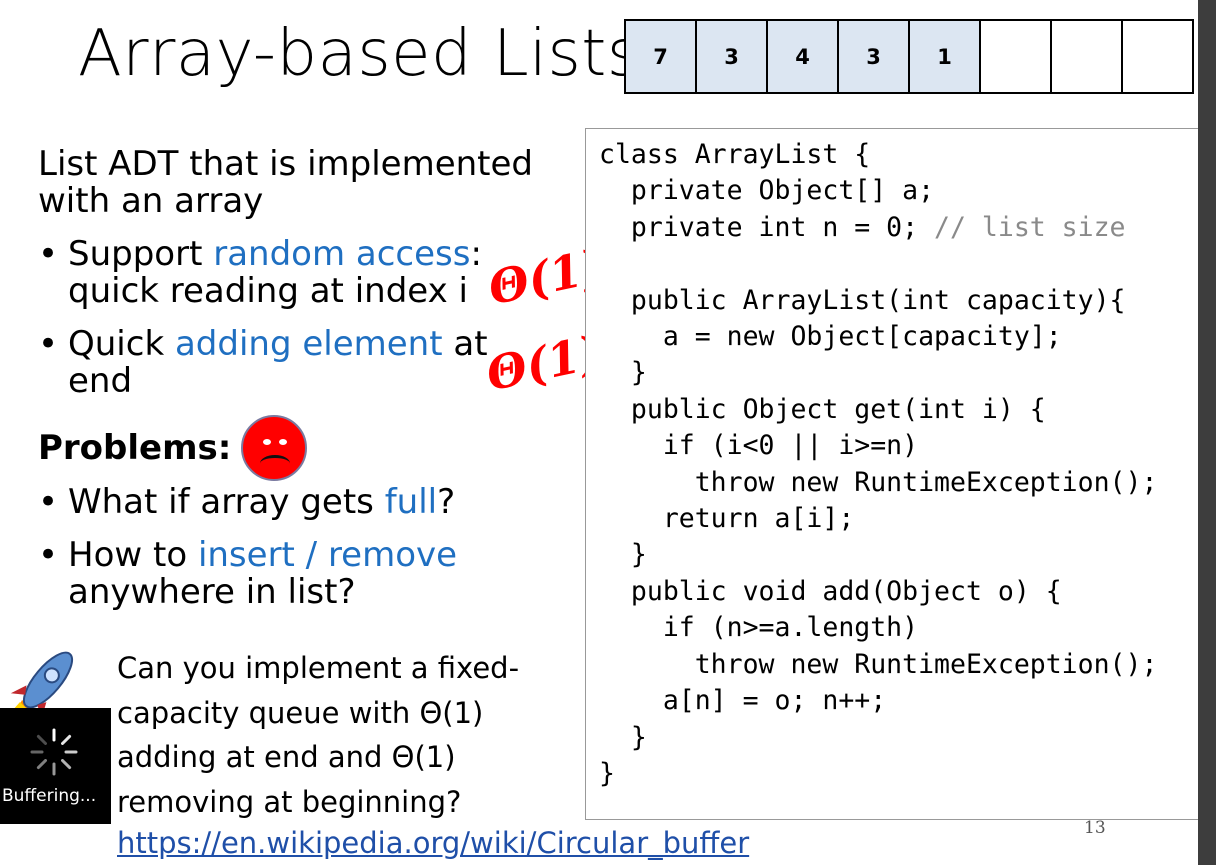  I want to click on array-diagram: 7 3 4 3 1, so click(909, 56).